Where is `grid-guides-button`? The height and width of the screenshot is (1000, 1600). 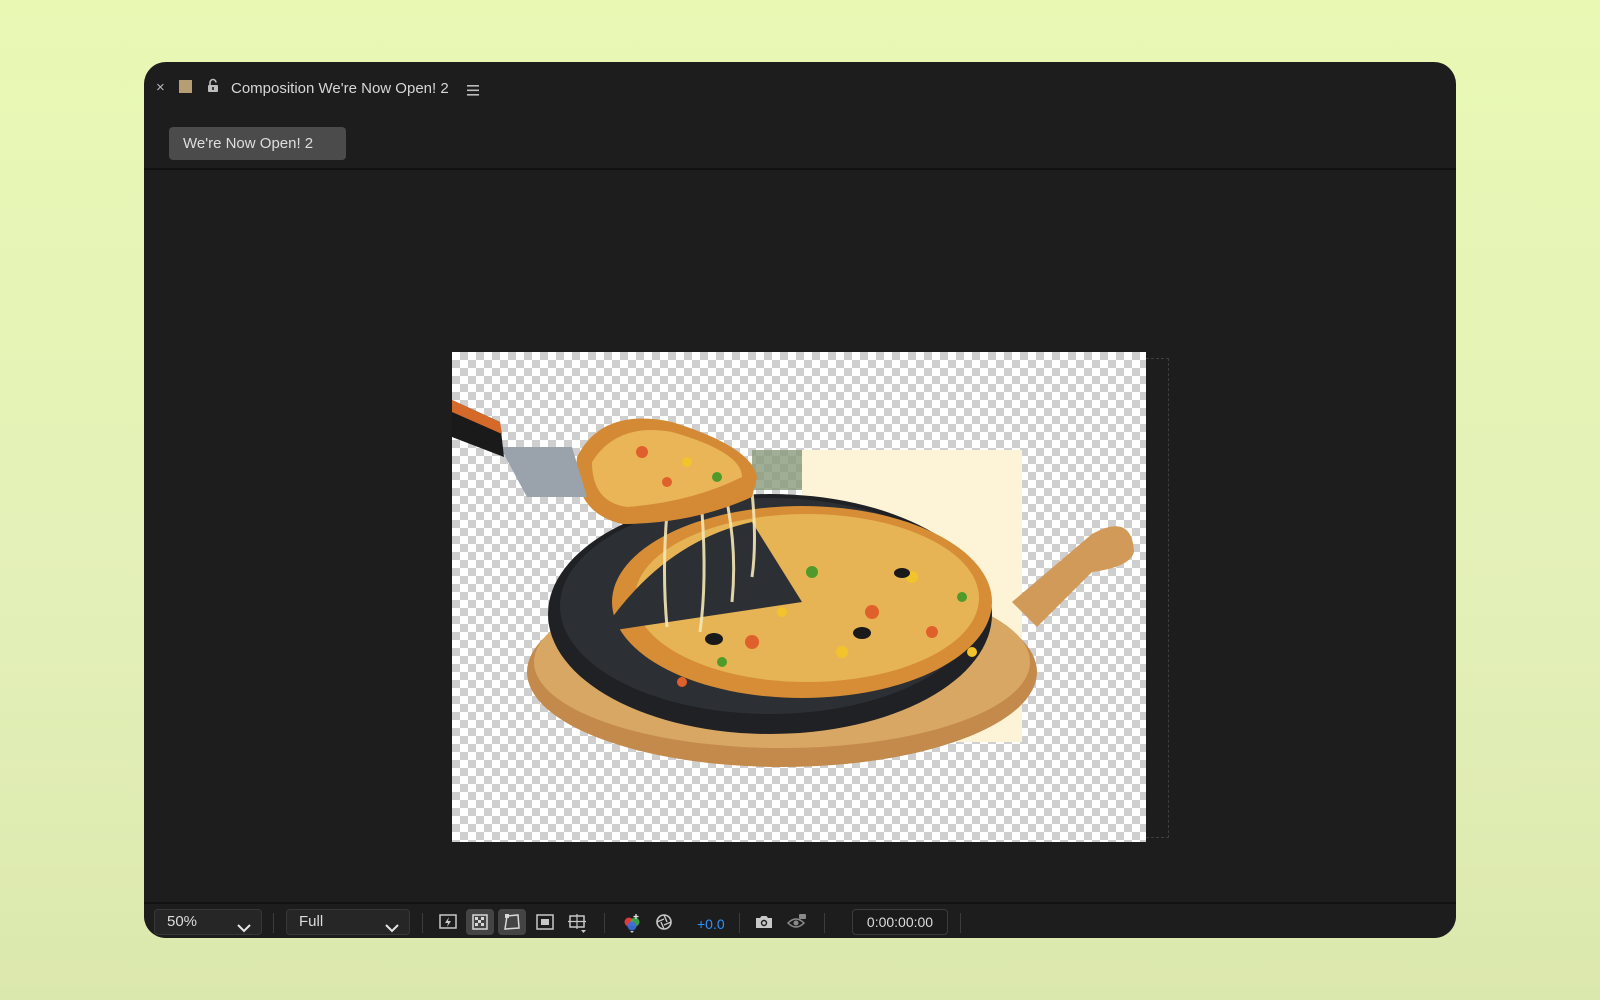
grid-guides-button is located at coordinates (577, 922).